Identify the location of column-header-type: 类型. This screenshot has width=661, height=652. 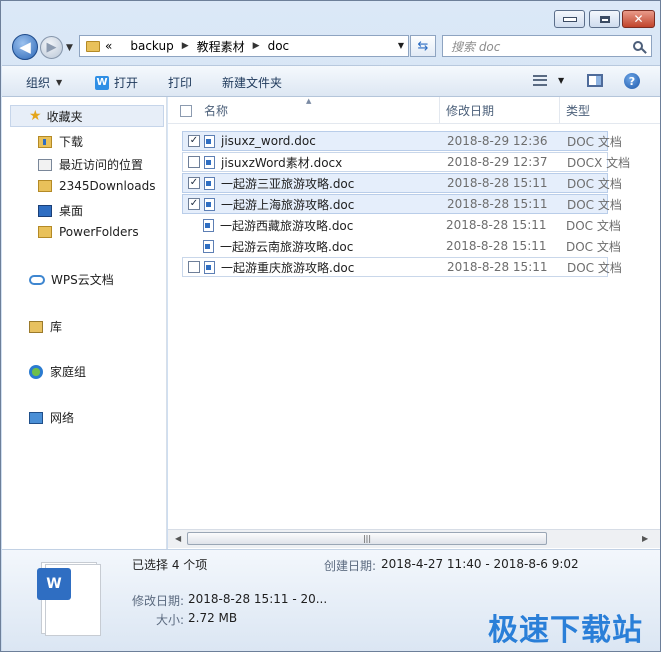
(610, 110).